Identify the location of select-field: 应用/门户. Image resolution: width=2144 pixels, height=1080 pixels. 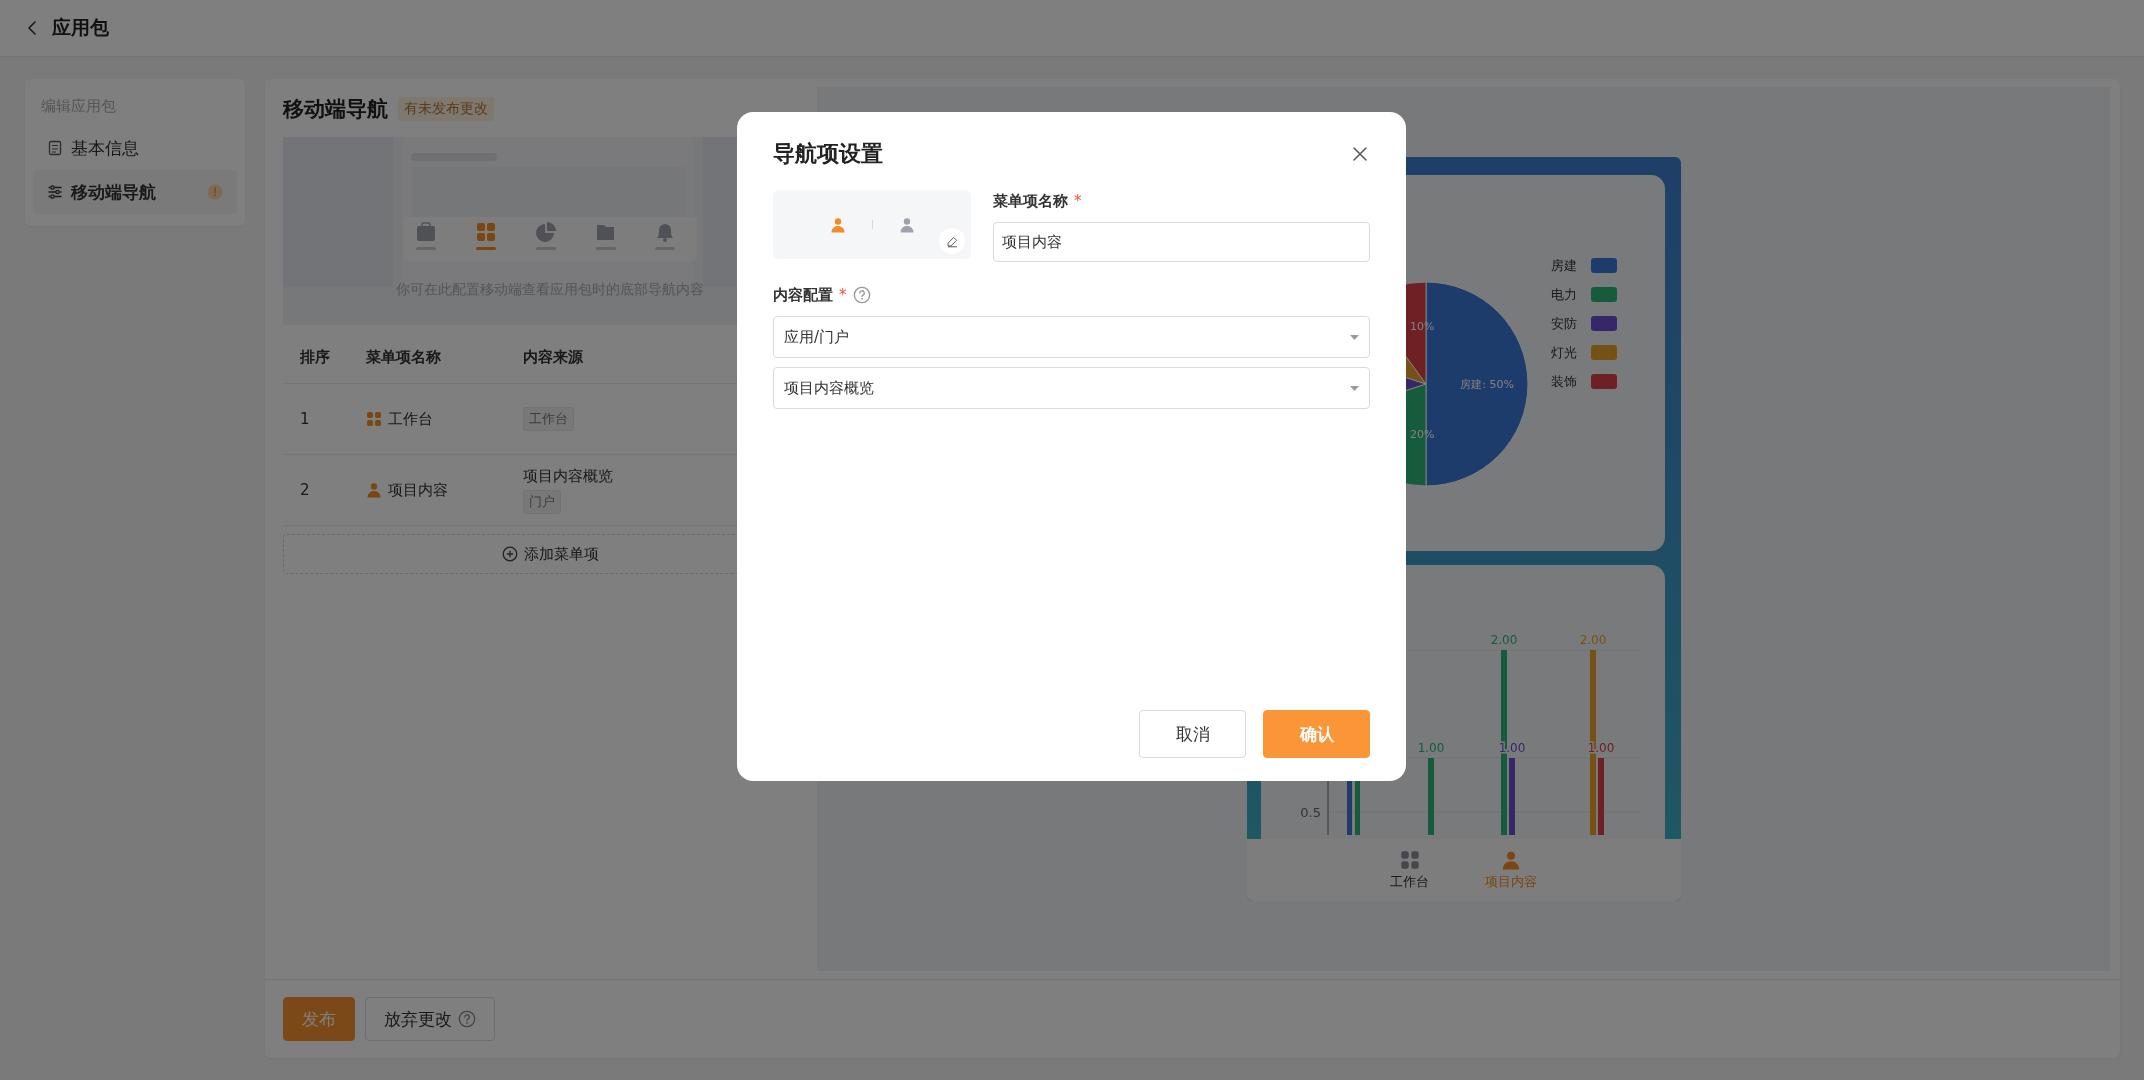
(1071, 337).